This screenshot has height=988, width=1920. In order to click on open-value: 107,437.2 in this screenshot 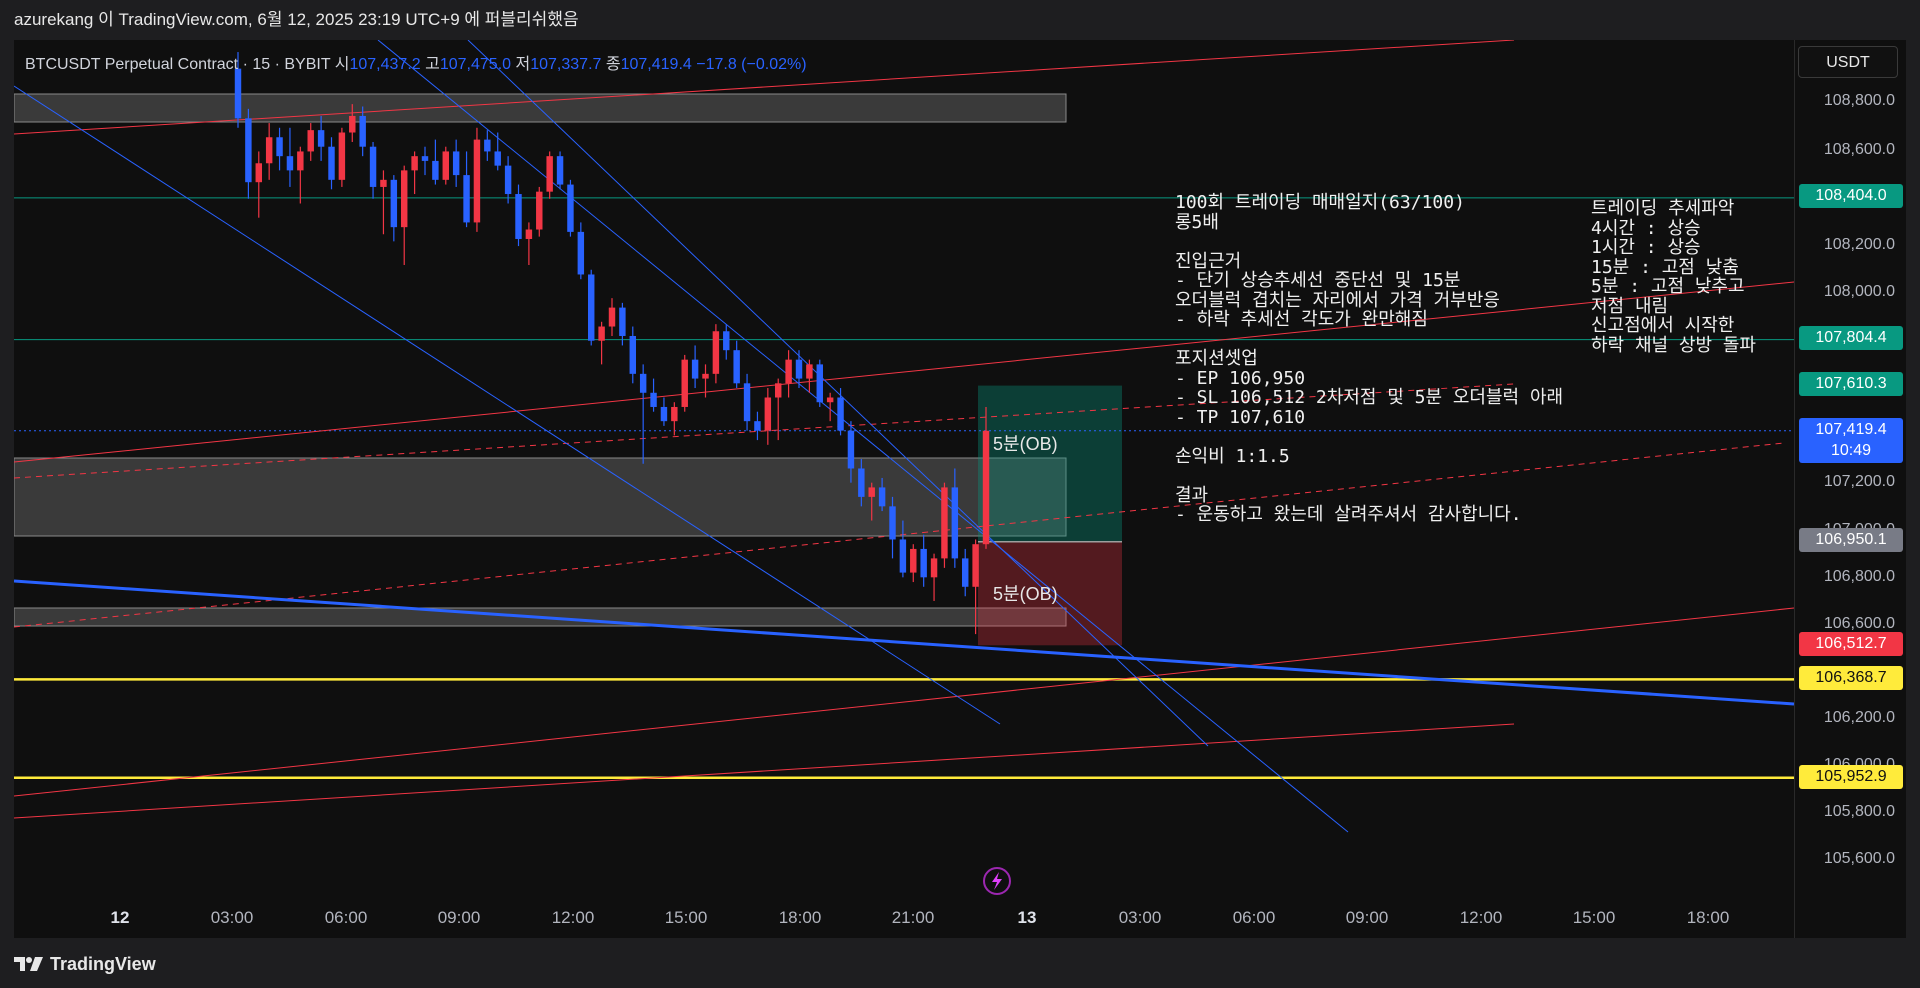, I will do `click(385, 64)`.